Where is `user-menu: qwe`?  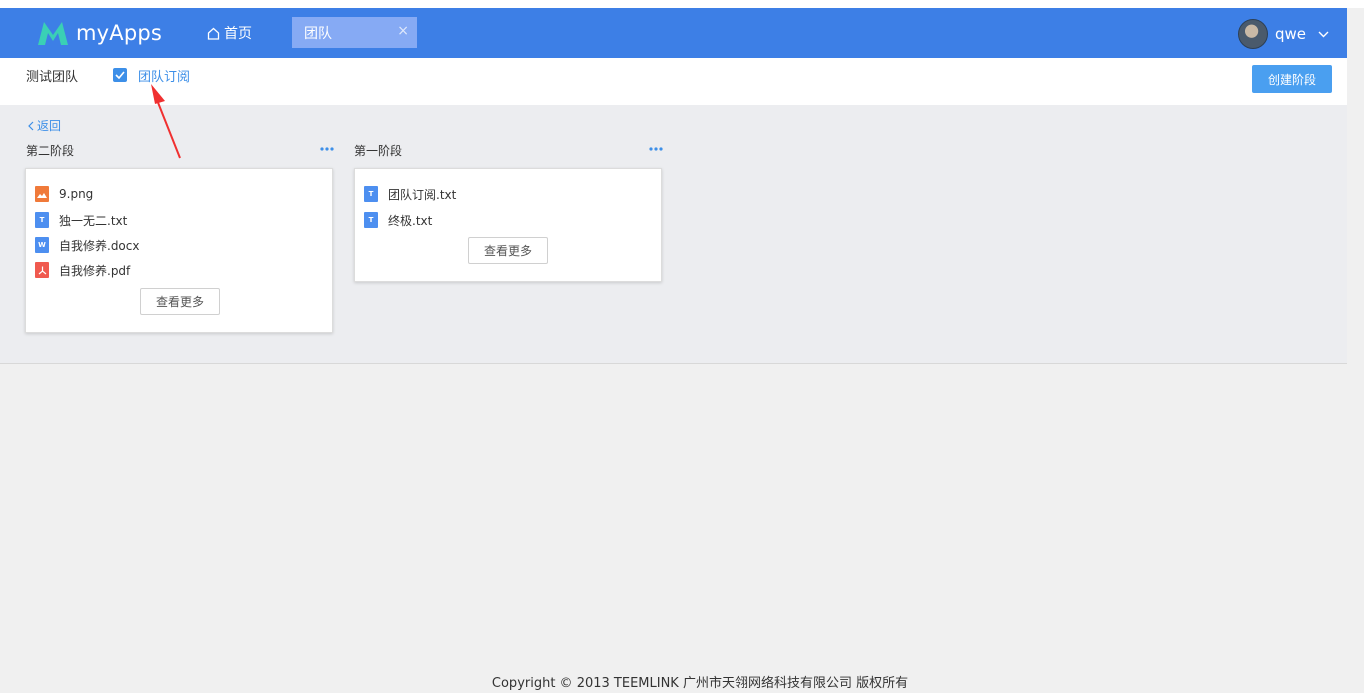 user-menu: qwe is located at coordinates (1283, 34).